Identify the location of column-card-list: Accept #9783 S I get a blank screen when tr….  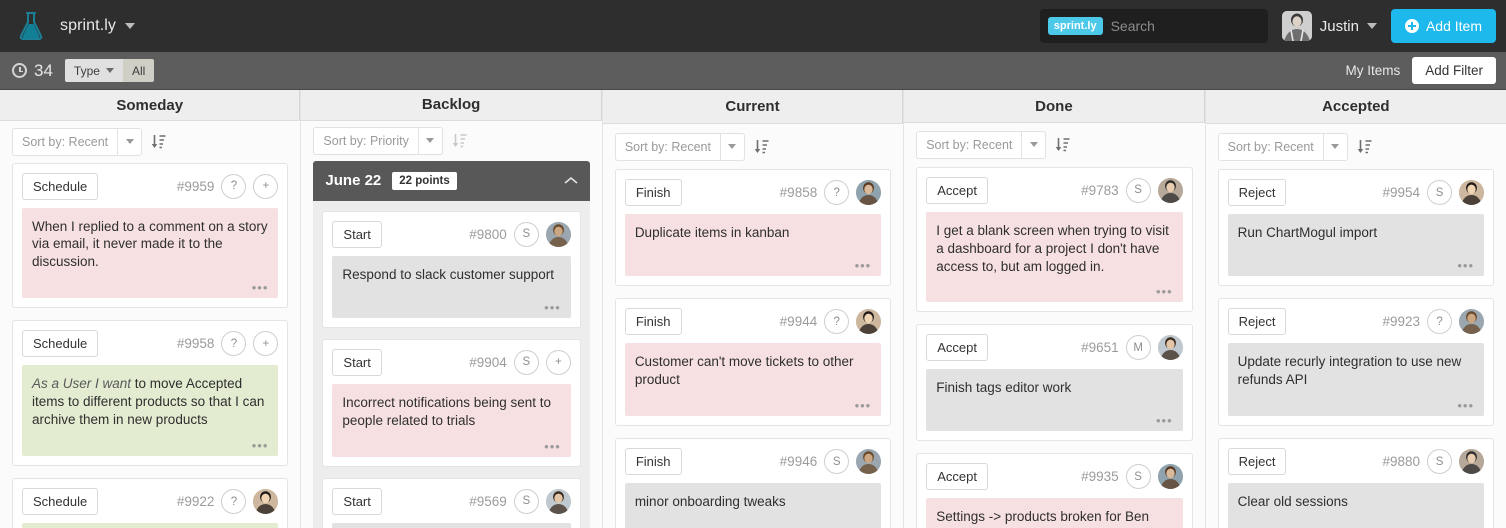
(1054, 347).